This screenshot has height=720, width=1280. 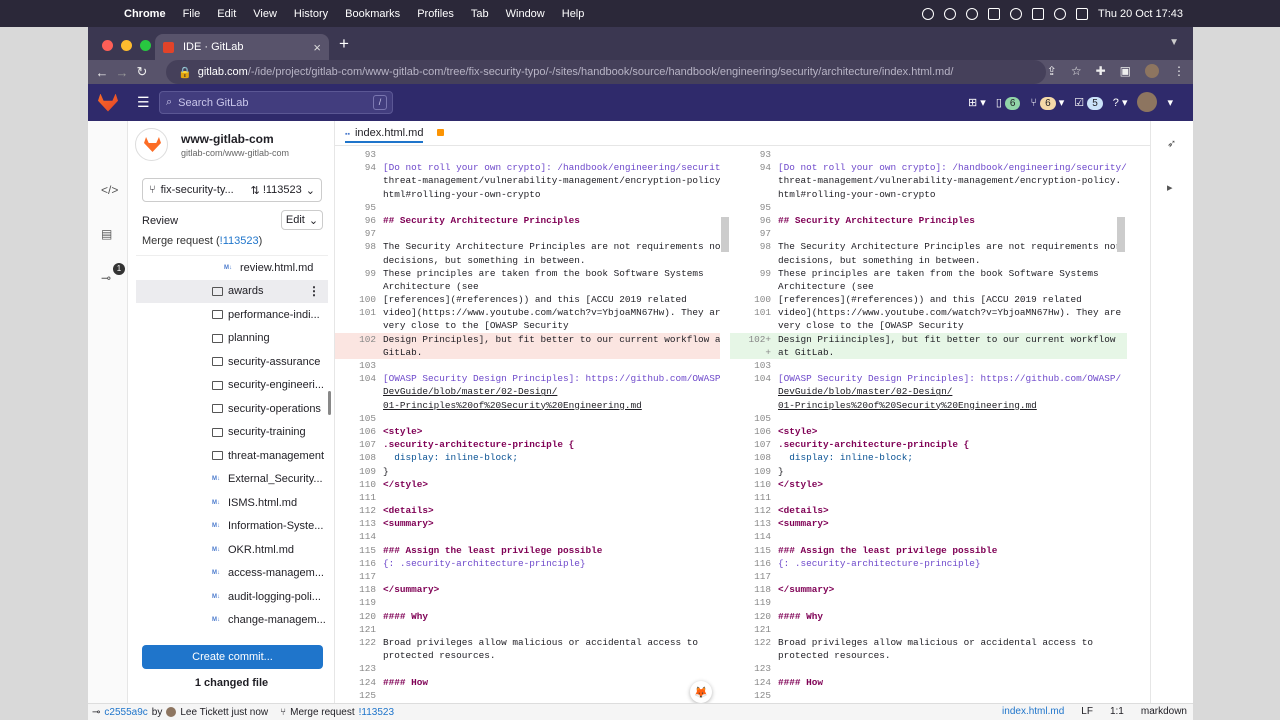 I want to click on code-line: 116 {: .security-architecture-principle}, so click(x=928, y=563).